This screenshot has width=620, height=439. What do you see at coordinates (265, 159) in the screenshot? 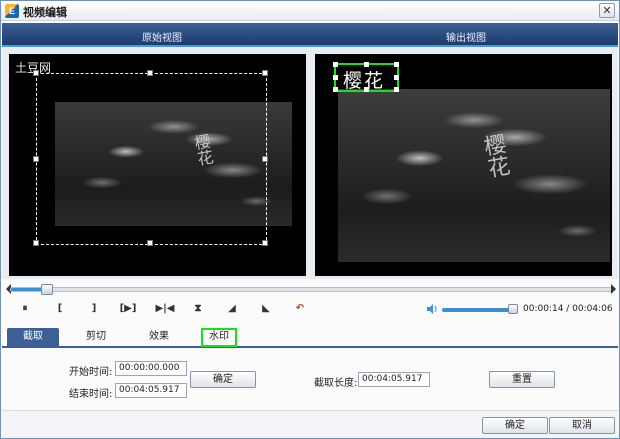
I see `crop-handle-r` at bounding box center [265, 159].